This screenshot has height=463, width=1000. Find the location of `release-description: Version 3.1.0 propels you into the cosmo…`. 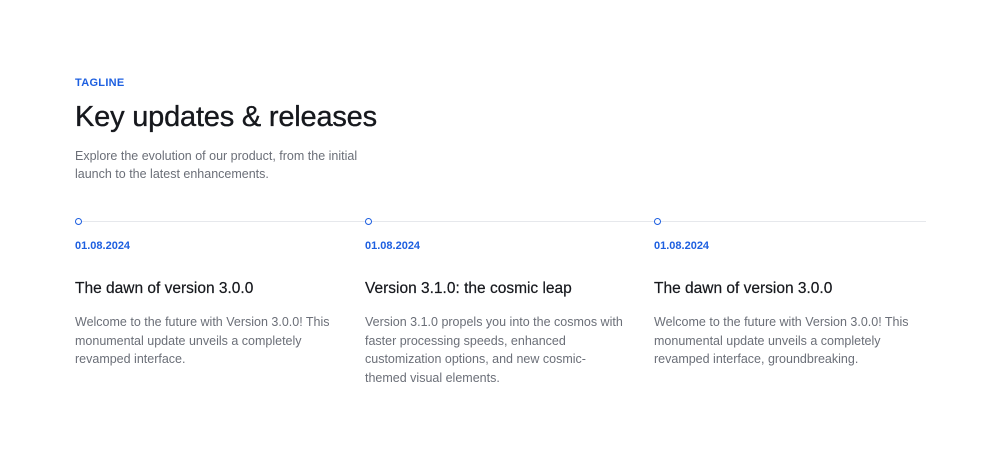

release-description: Version 3.1.0 propels you into the cosmo… is located at coordinates (494, 350).